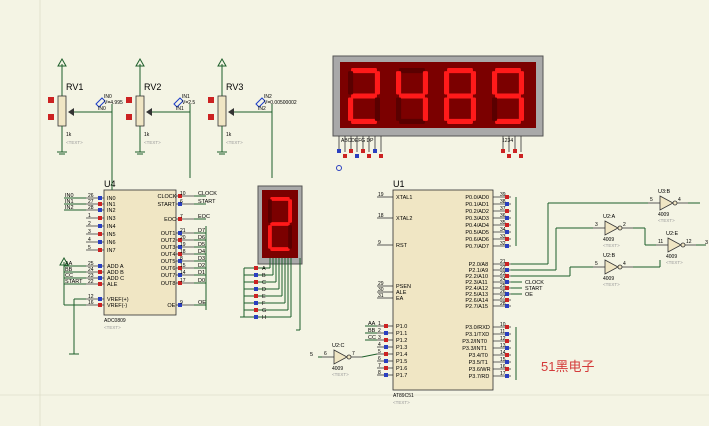 Image resolution: width=709 pixels, height=426 pixels. I want to click on pot-body, so click(222, 111).